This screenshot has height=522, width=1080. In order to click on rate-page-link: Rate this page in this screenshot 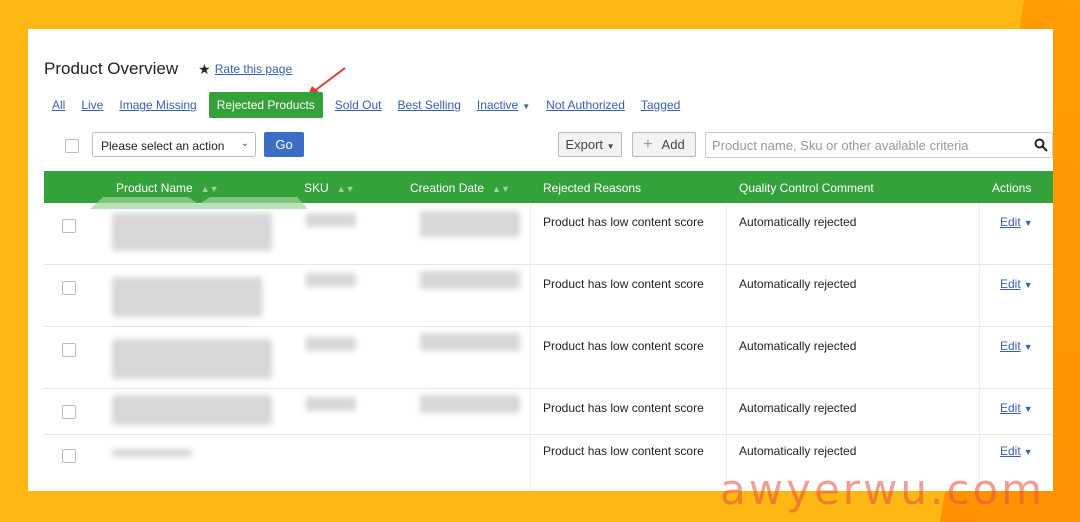, I will do `click(253, 69)`.